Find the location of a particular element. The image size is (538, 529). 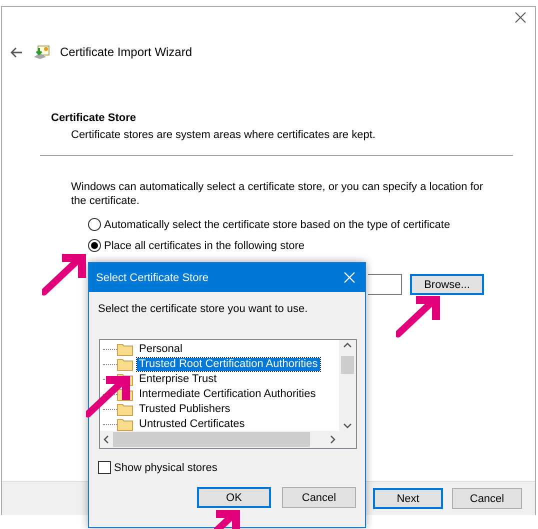

store-field is located at coordinates (385, 284).